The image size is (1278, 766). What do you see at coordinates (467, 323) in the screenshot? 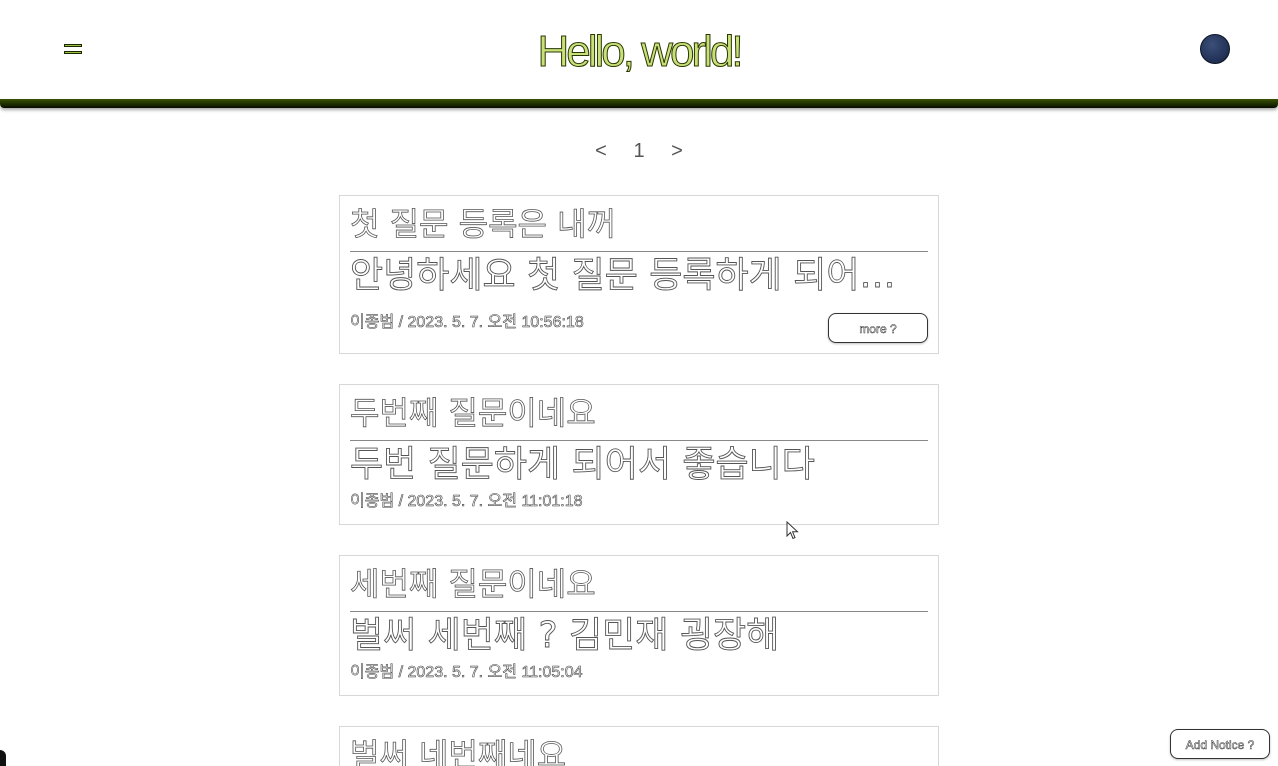
I see `notice-meta: 이종범 / 2023. 5. 7. 오전 10:56:18` at bounding box center [467, 323].